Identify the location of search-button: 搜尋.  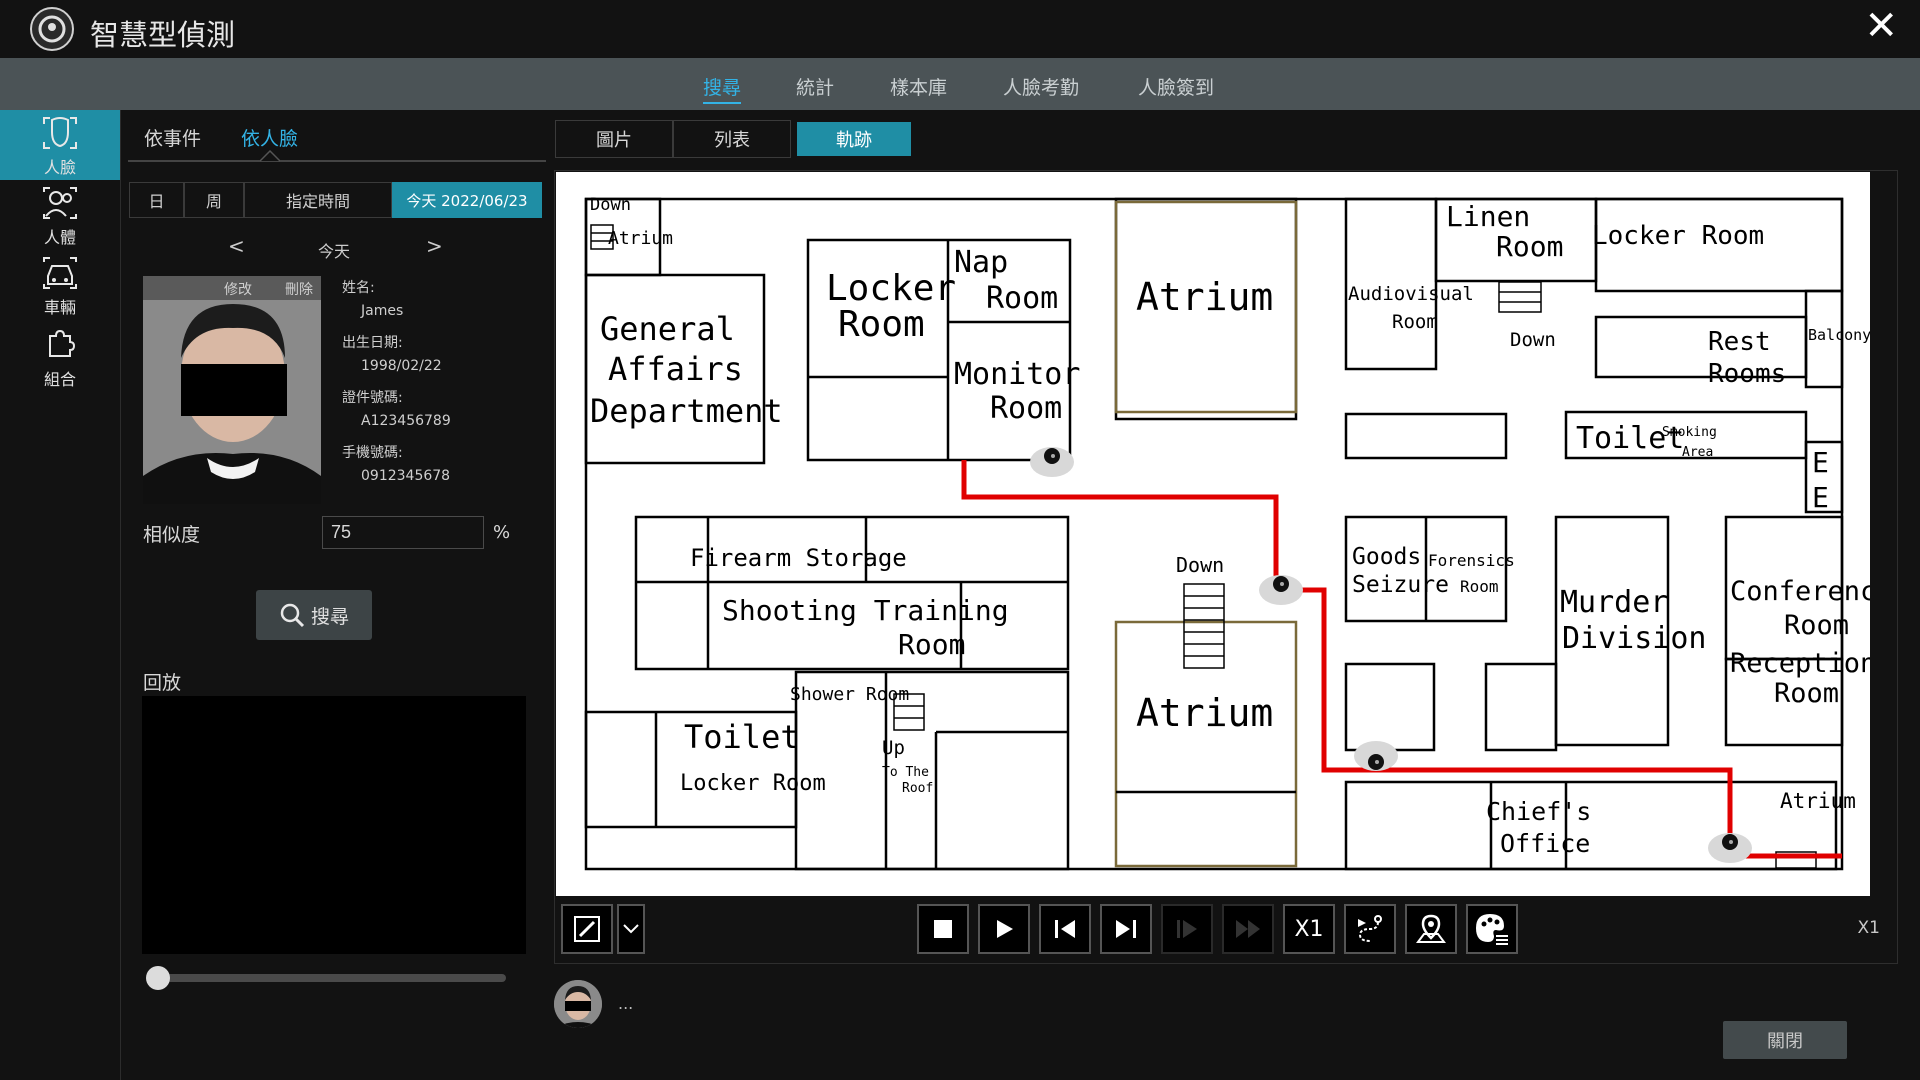
(314, 615).